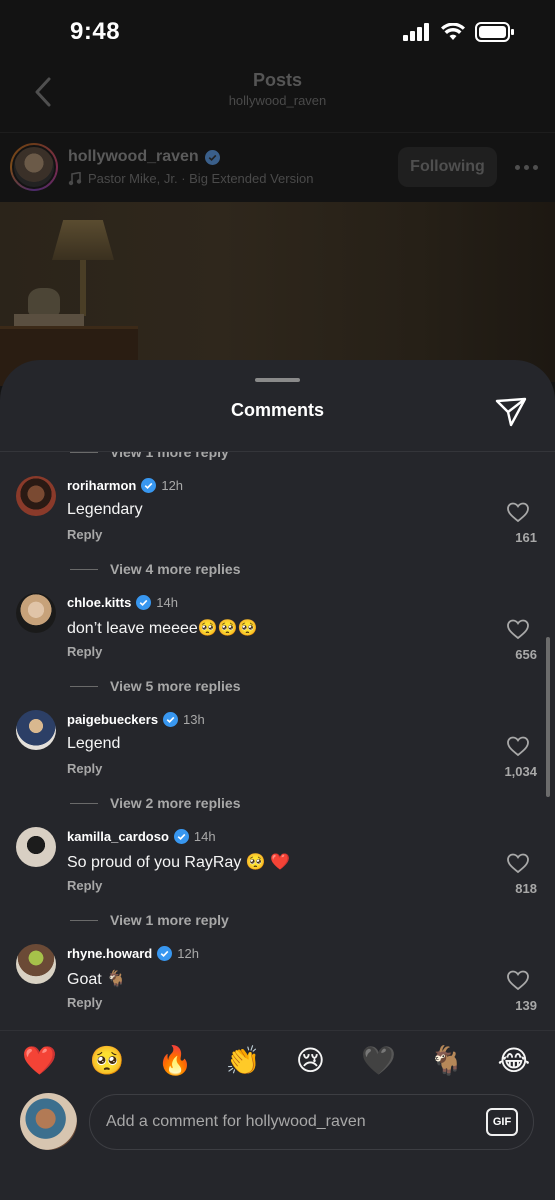  I want to click on like-count: 1,034, so click(520, 771).